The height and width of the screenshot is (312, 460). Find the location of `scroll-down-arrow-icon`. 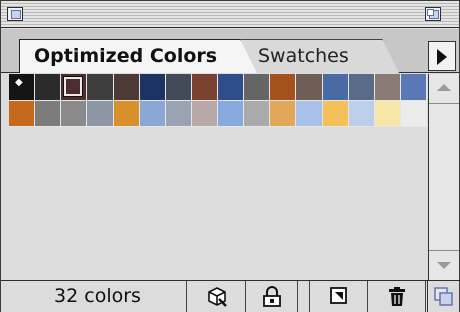

scroll-down-arrow-icon is located at coordinates (444, 265).